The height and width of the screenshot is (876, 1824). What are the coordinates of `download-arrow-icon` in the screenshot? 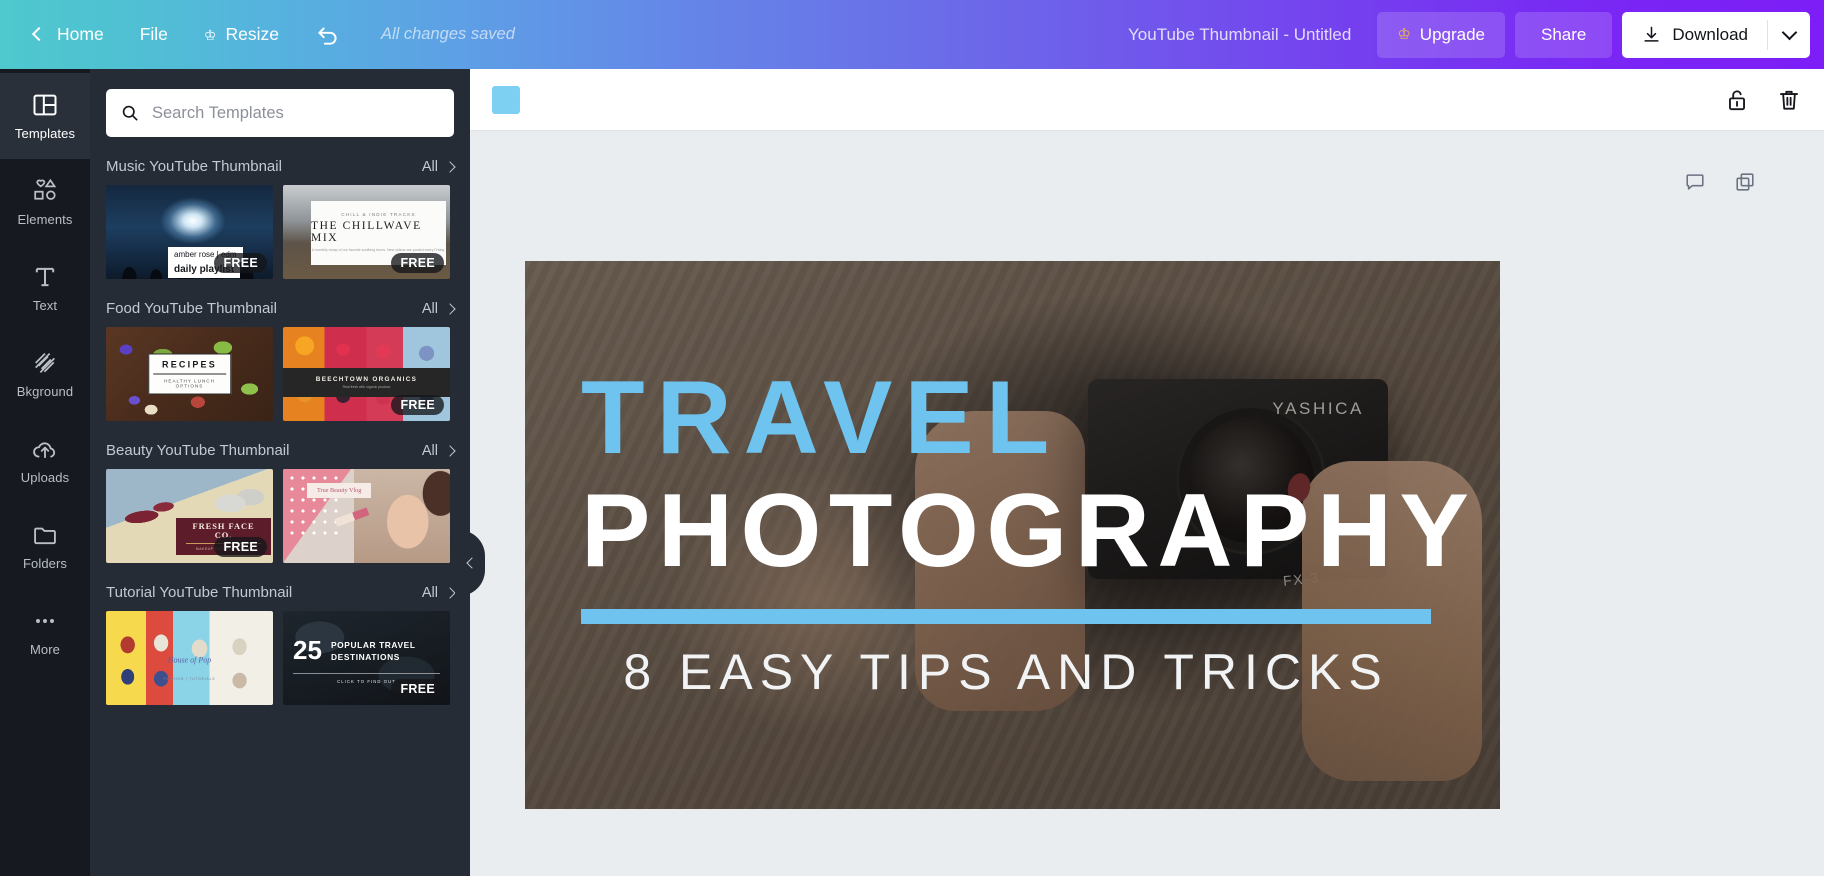 It's located at (1651, 34).